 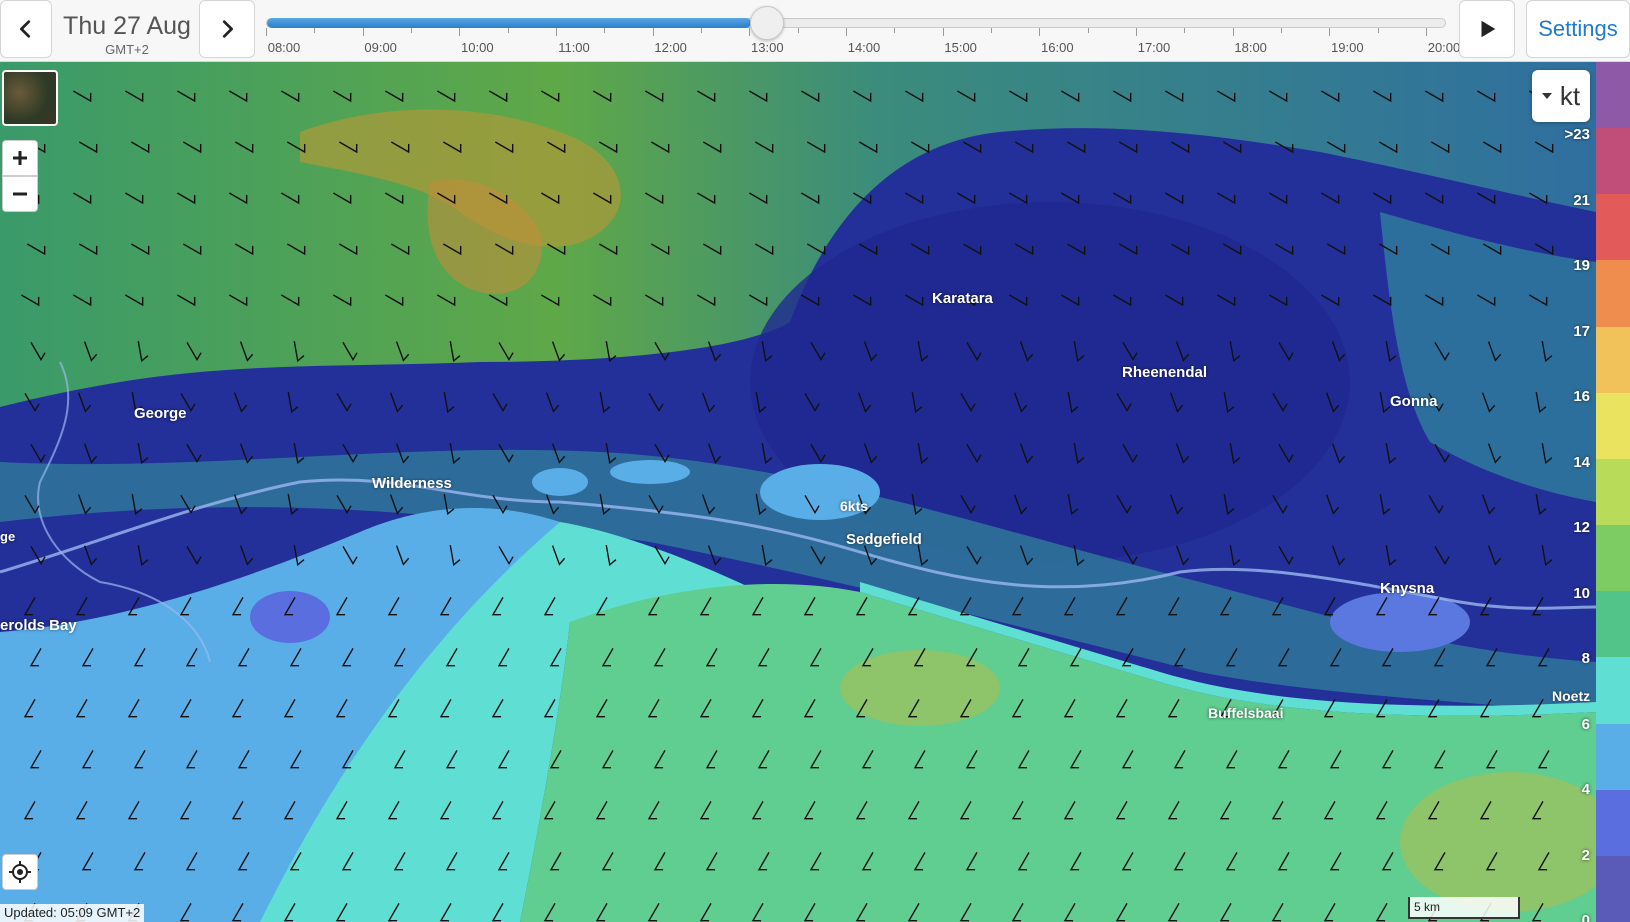 What do you see at coordinates (1347, 47) in the screenshot?
I see `time-label: 19:00` at bounding box center [1347, 47].